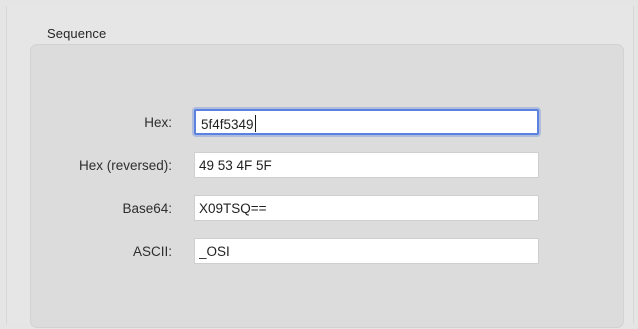 This screenshot has width=638, height=329. I want to click on hex-row: Hex: 5f4f5349, so click(327, 122).